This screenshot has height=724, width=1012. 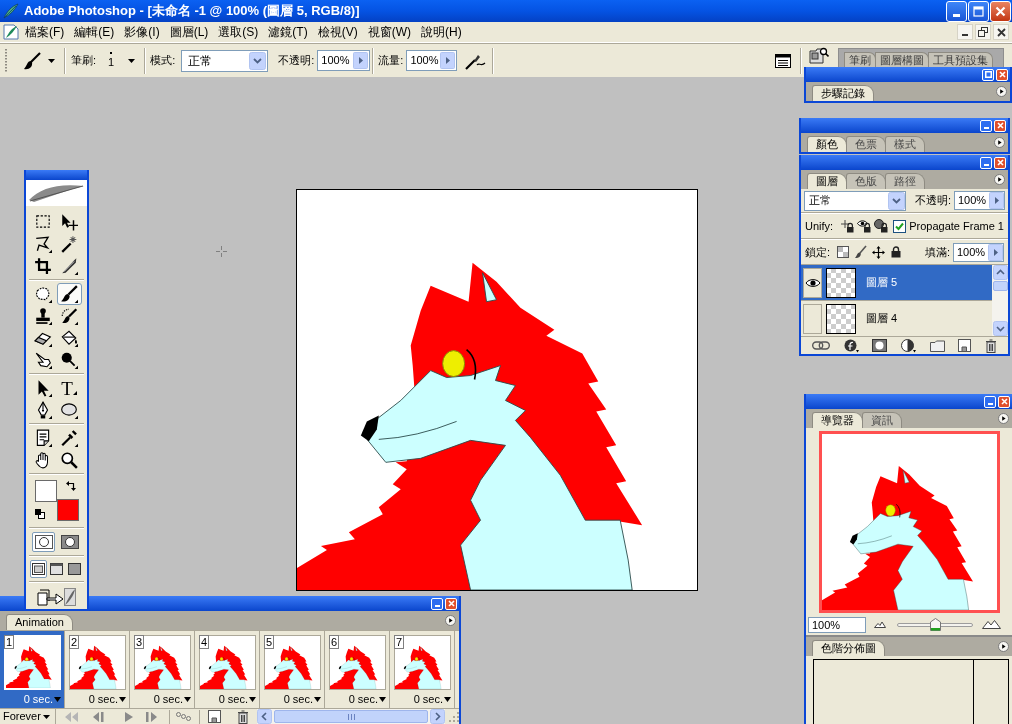 What do you see at coordinates (6, 60) in the screenshot?
I see `grip-icon` at bounding box center [6, 60].